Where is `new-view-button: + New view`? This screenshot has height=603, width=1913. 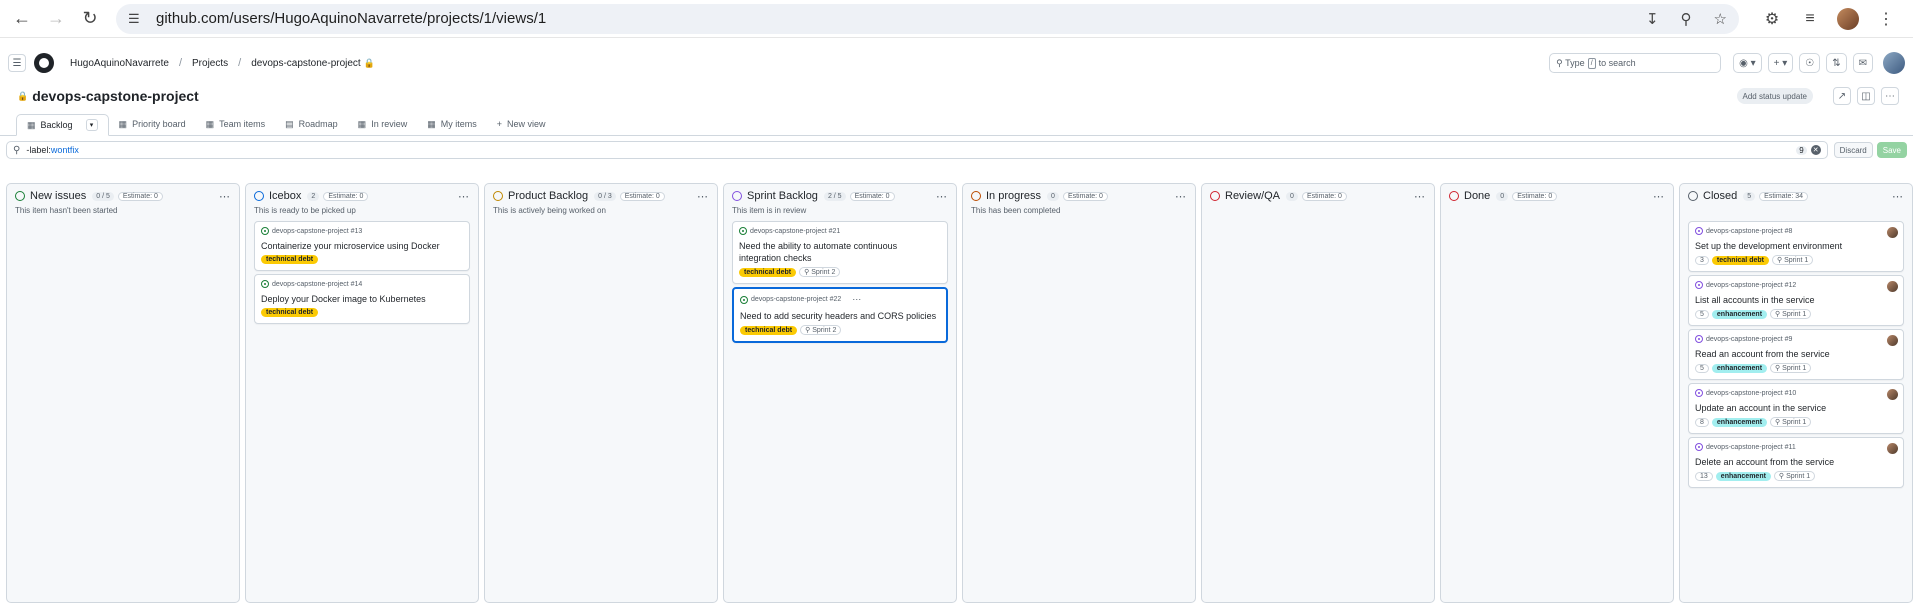
new-view-button: + New view is located at coordinates (521, 124).